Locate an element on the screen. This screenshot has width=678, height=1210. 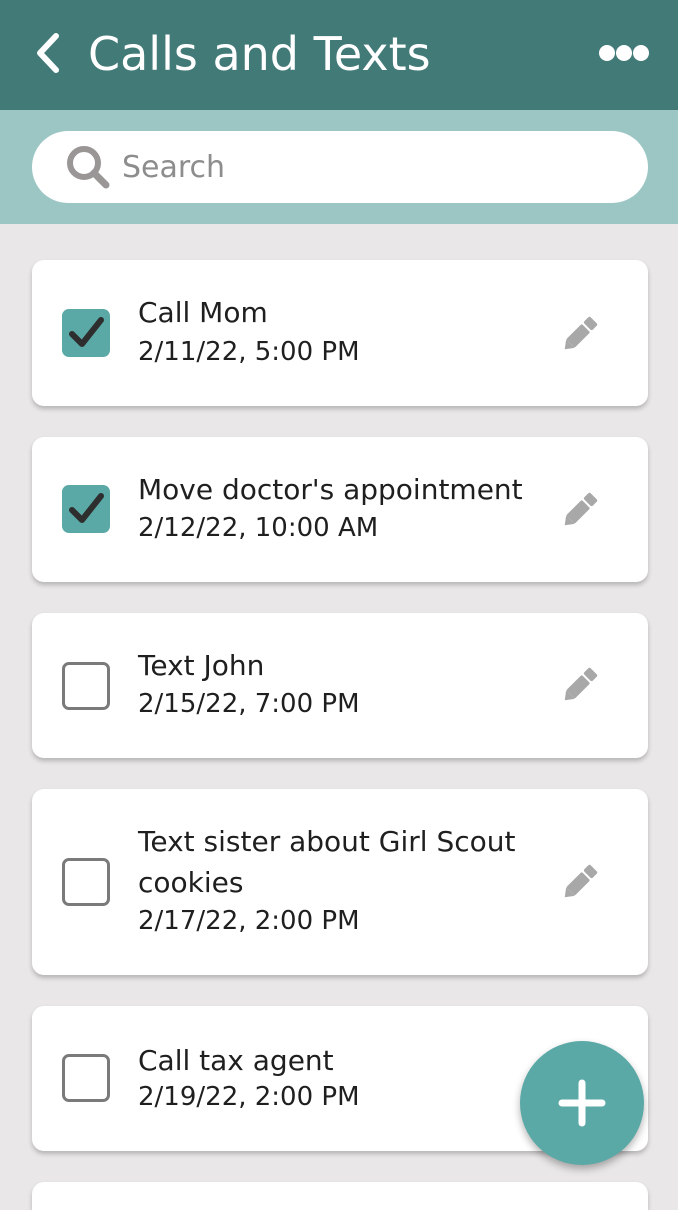
task-date: 2/11/22, 5:00 PM is located at coordinates (249, 352).